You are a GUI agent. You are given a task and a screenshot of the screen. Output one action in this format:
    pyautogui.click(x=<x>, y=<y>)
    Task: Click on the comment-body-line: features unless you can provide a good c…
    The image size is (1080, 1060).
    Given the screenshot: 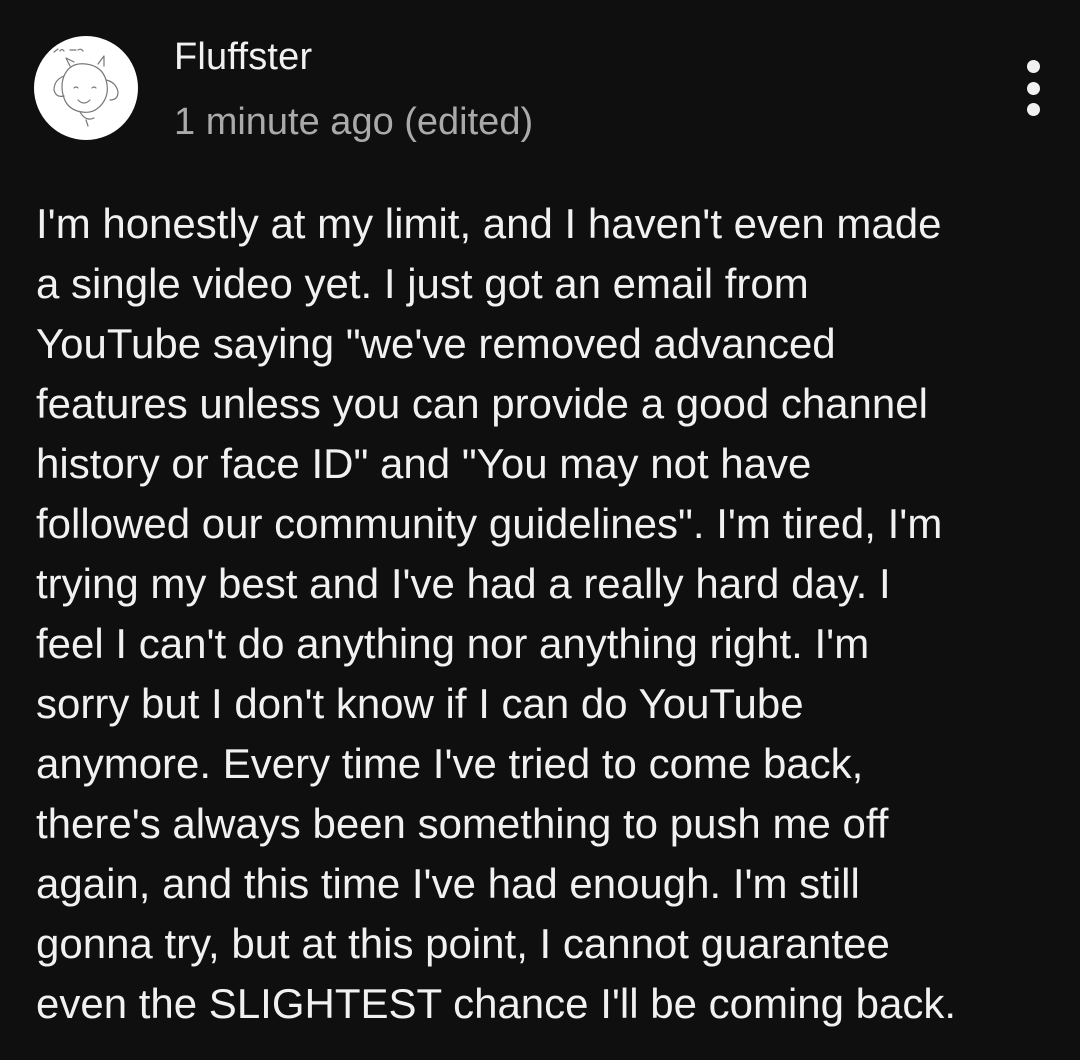 What is the action you would take?
    pyautogui.click(x=482, y=403)
    